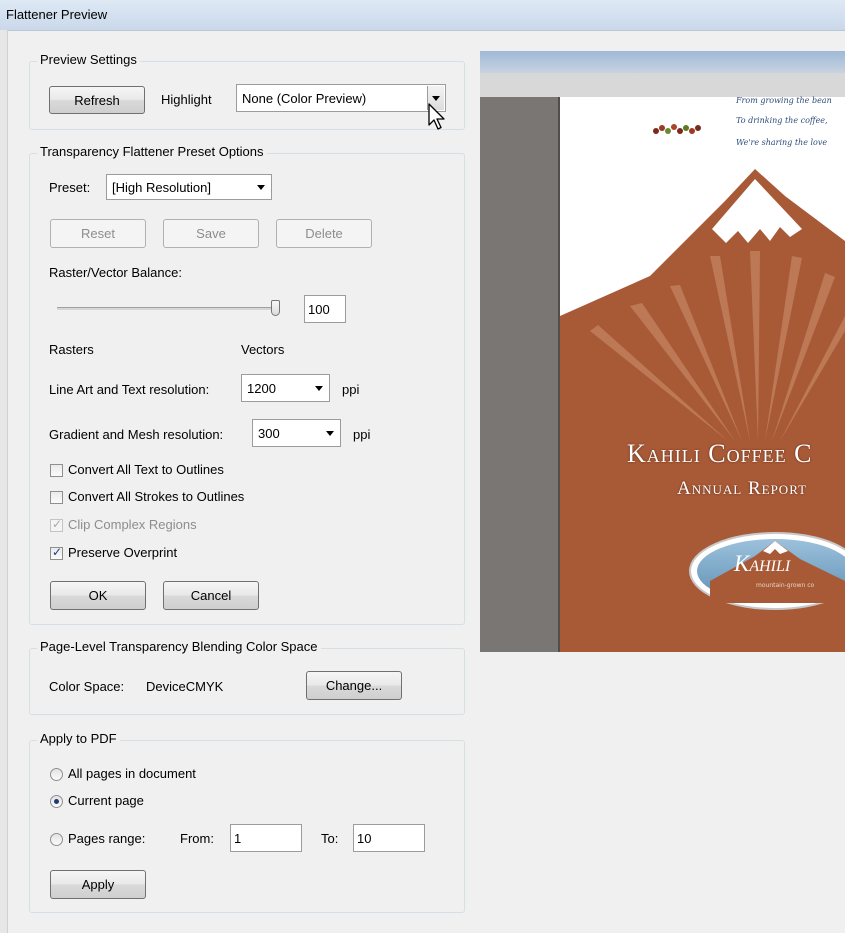  What do you see at coordinates (132, 524) in the screenshot?
I see `clip-complex-regions-label: Clip Complex Regions` at bounding box center [132, 524].